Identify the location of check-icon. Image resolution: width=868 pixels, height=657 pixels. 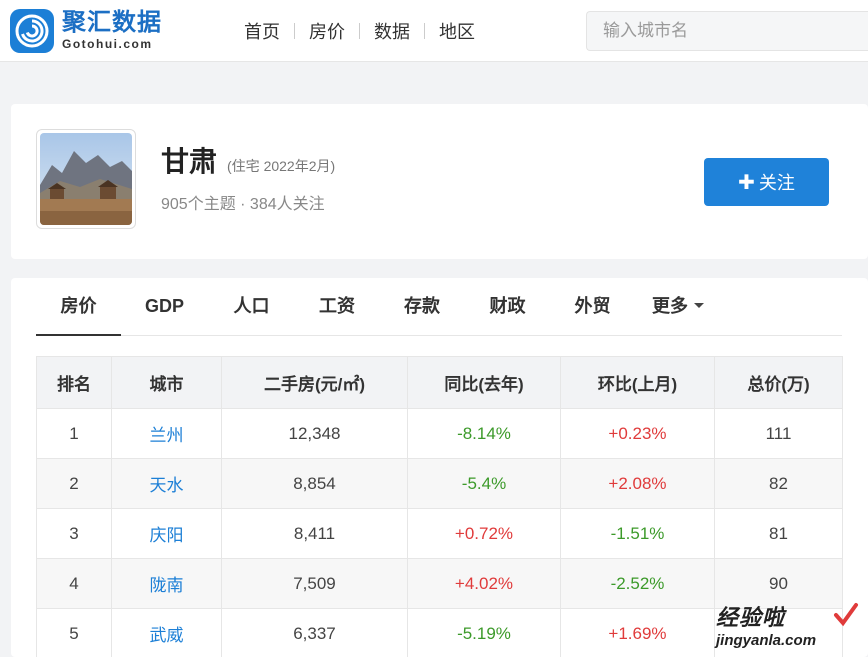
(846, 615).